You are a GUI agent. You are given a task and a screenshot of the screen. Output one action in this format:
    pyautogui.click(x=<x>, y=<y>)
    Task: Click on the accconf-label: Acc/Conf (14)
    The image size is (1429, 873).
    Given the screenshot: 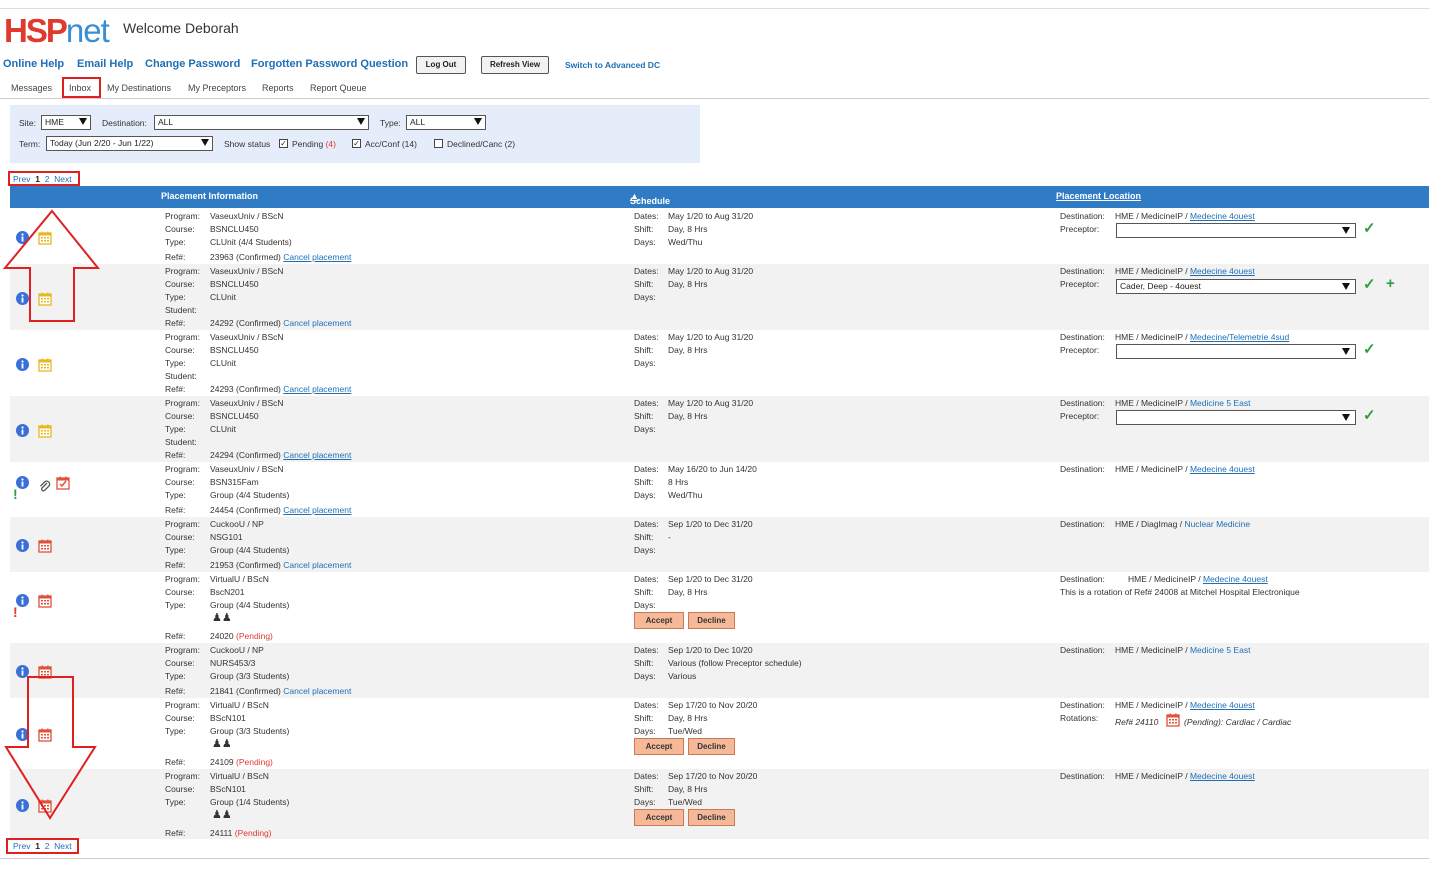 What is the action you would take?
    pyautogui.click(x=391, y=144)
    